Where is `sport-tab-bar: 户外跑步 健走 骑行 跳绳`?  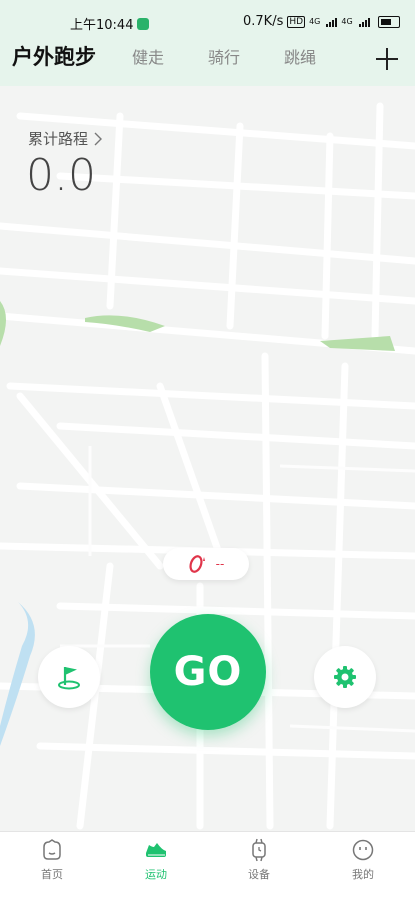
sport-tab-bar: 户外跑步 健走 骑行 跳绳 is located at coordinates (207, 63).